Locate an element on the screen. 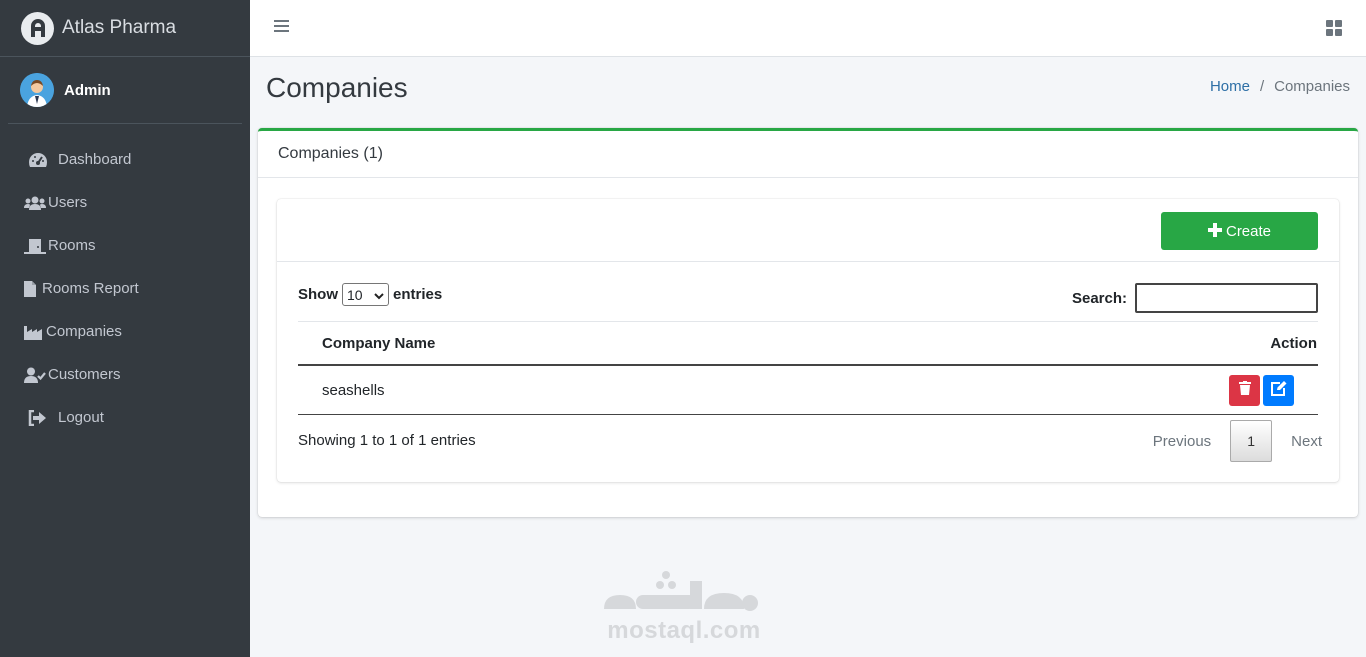 The width and height of the screenshot is (1366, 657). breadcrumb: Home / Companies is located at coordinates (1280, 86).